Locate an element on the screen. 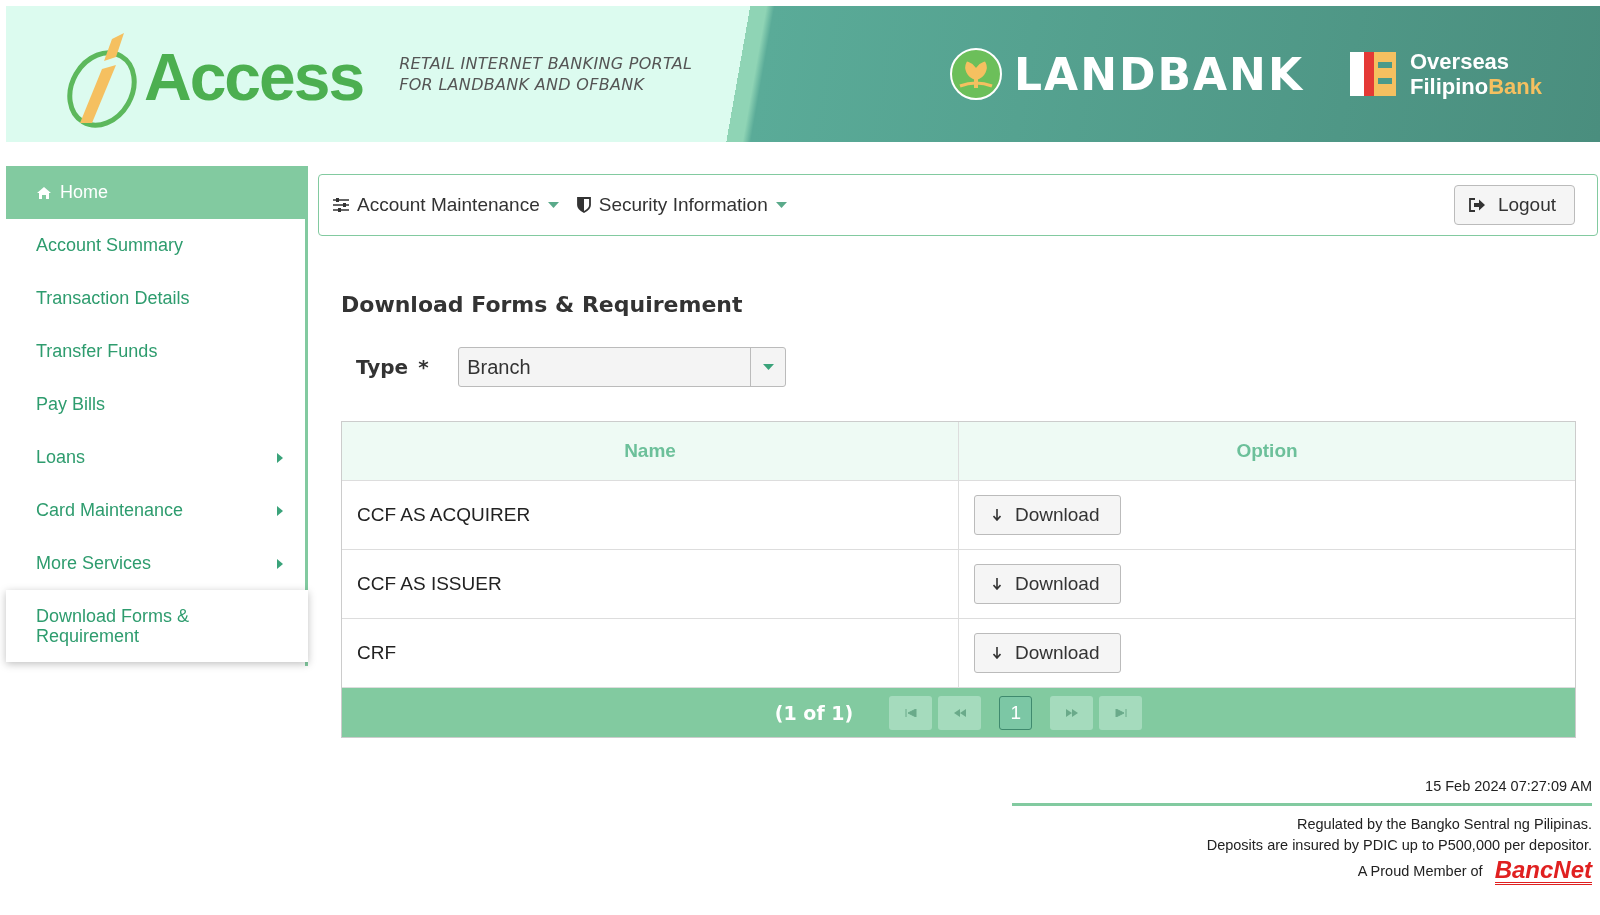 The height and width of the screenshot is (915, 1600). footer-text: Deposits are insured by PDIC up to P500,000 per depositor. is located at coordinates (1399, 845).